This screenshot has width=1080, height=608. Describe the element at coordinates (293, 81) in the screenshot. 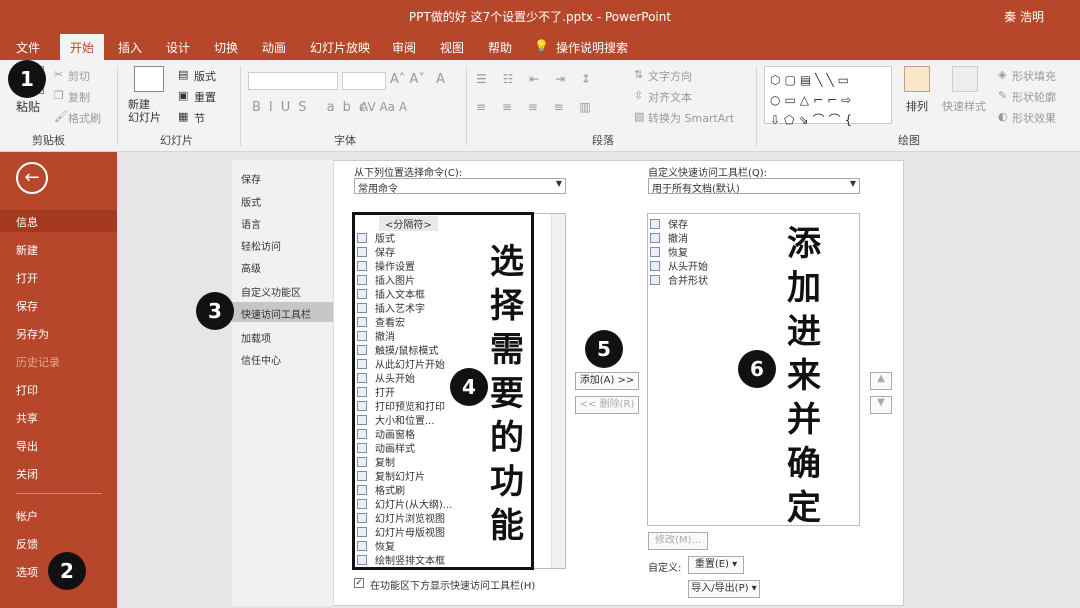

I see `font-name-combo` at that location.